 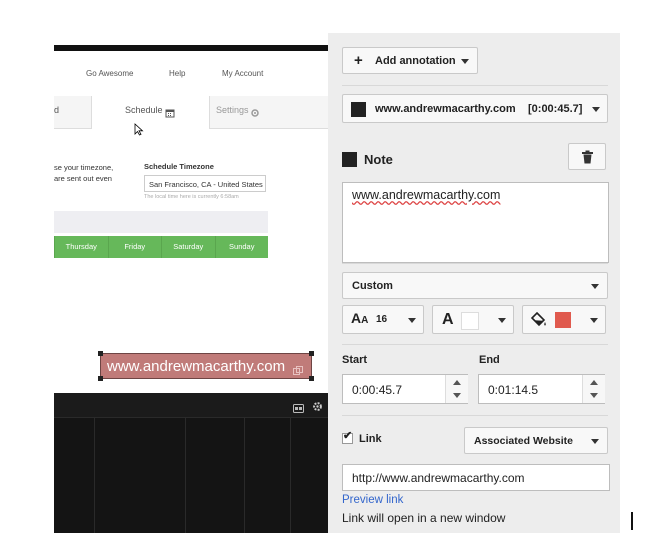 What do you see at coordinates (448, 319) in the screenshot?
I see `text-color-icon: A` at bounding box center [448, 319].